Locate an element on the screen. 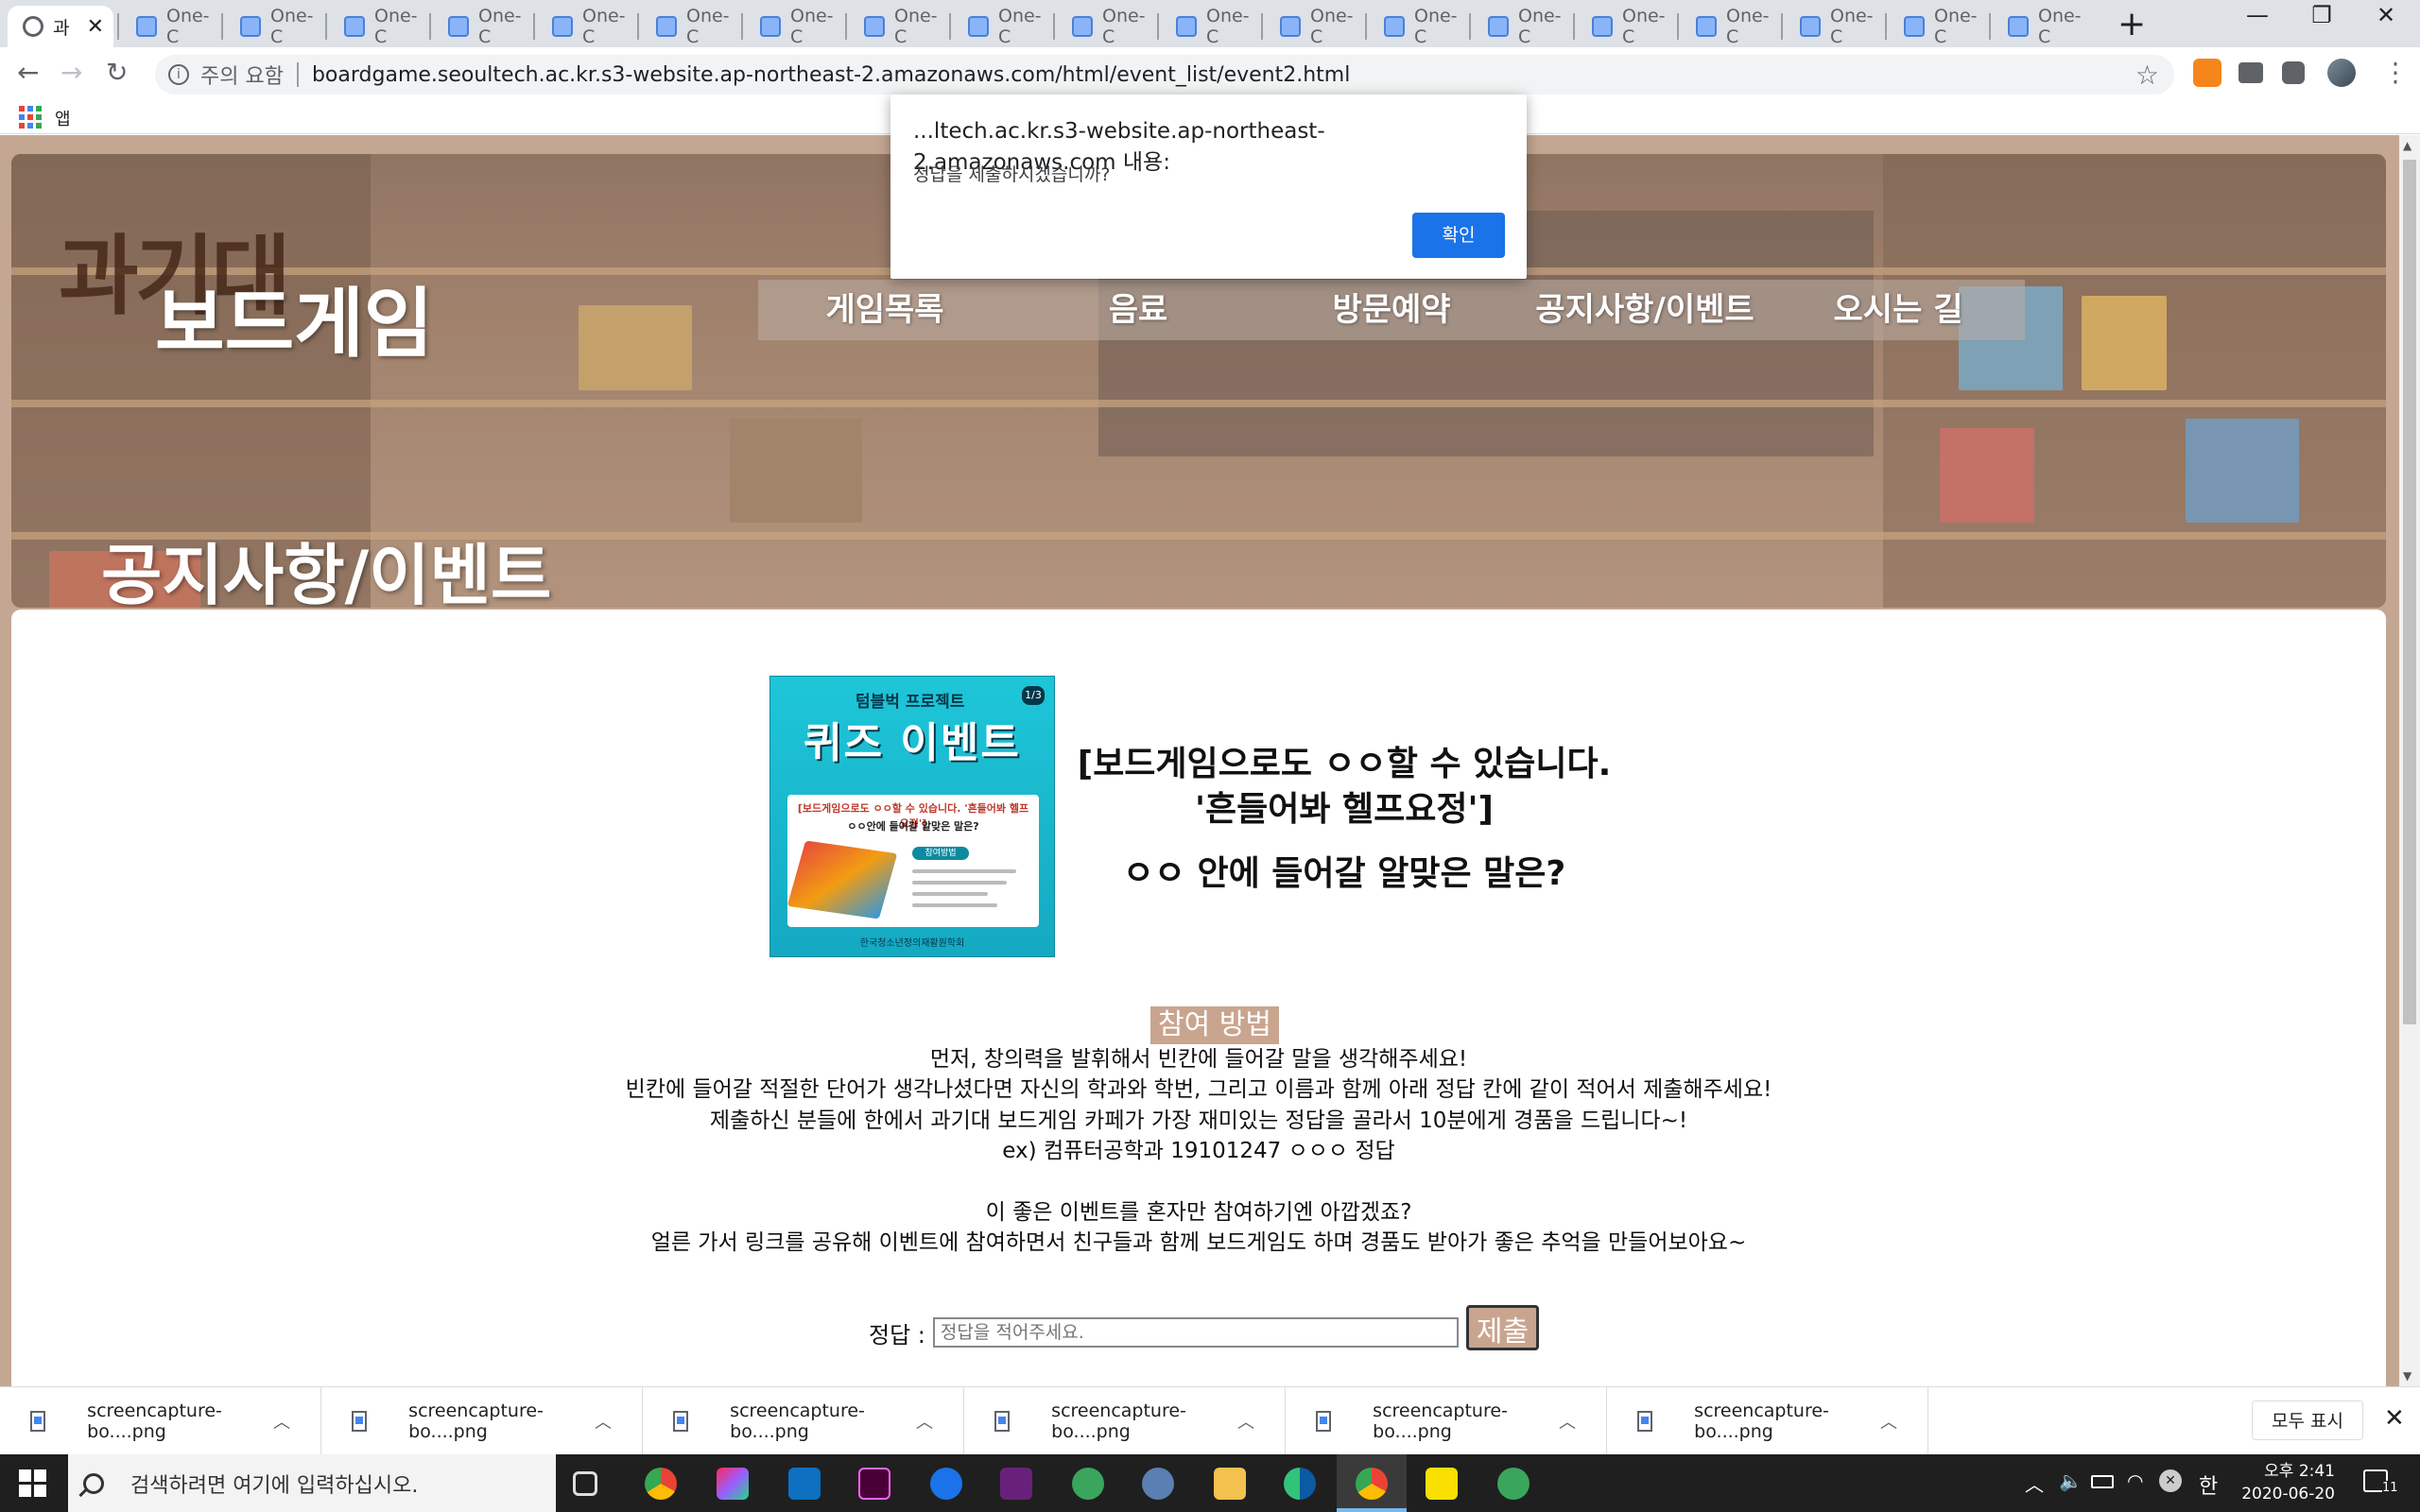 The height and width of the screenshot is (1512, 2420). back-icon: ← is located at coordinates (28, 72).